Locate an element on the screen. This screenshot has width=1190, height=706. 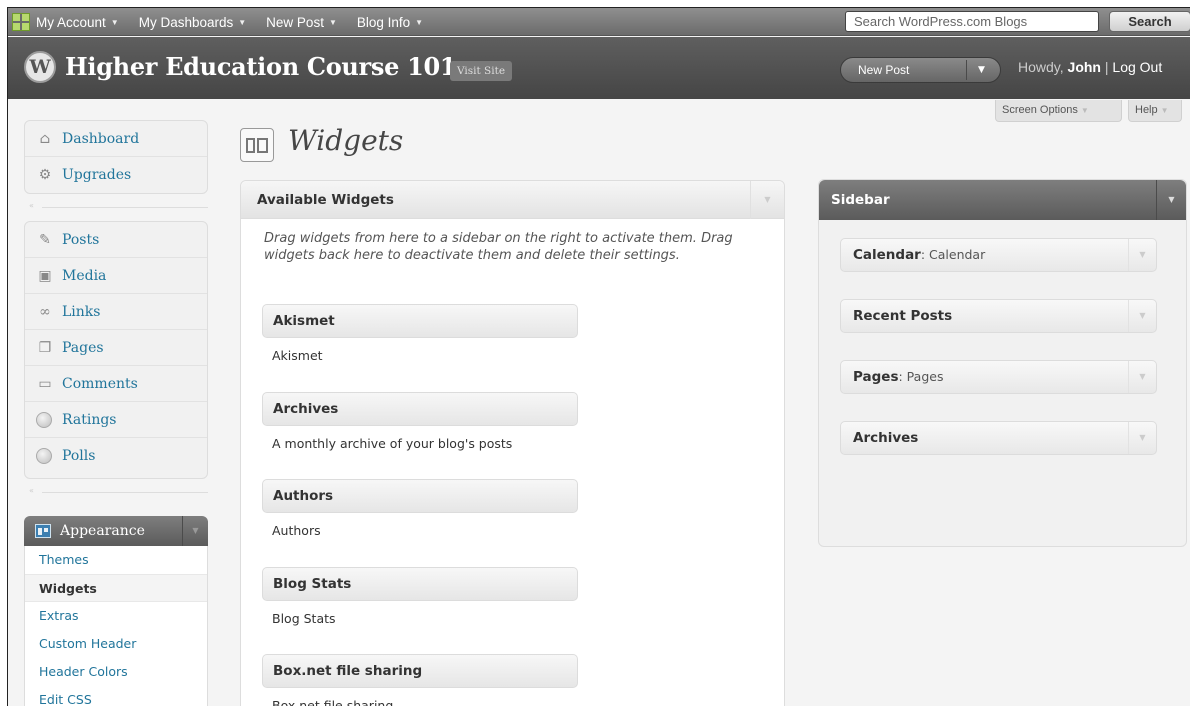
menu-item-links: ∞ Links is located at coordinates (116, 312).